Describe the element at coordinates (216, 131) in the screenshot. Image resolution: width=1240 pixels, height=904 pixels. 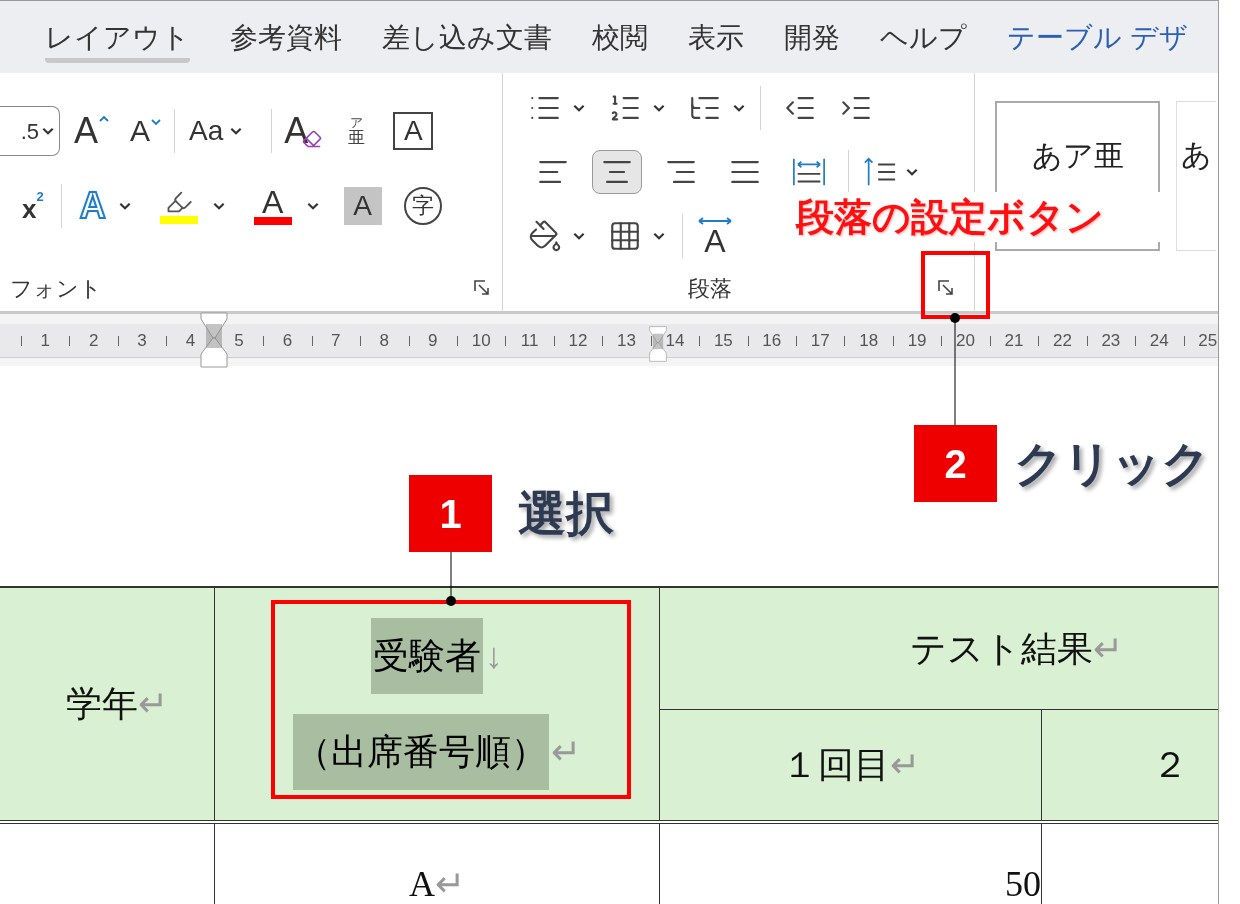
I see `change-case-button: Aa` at that location.